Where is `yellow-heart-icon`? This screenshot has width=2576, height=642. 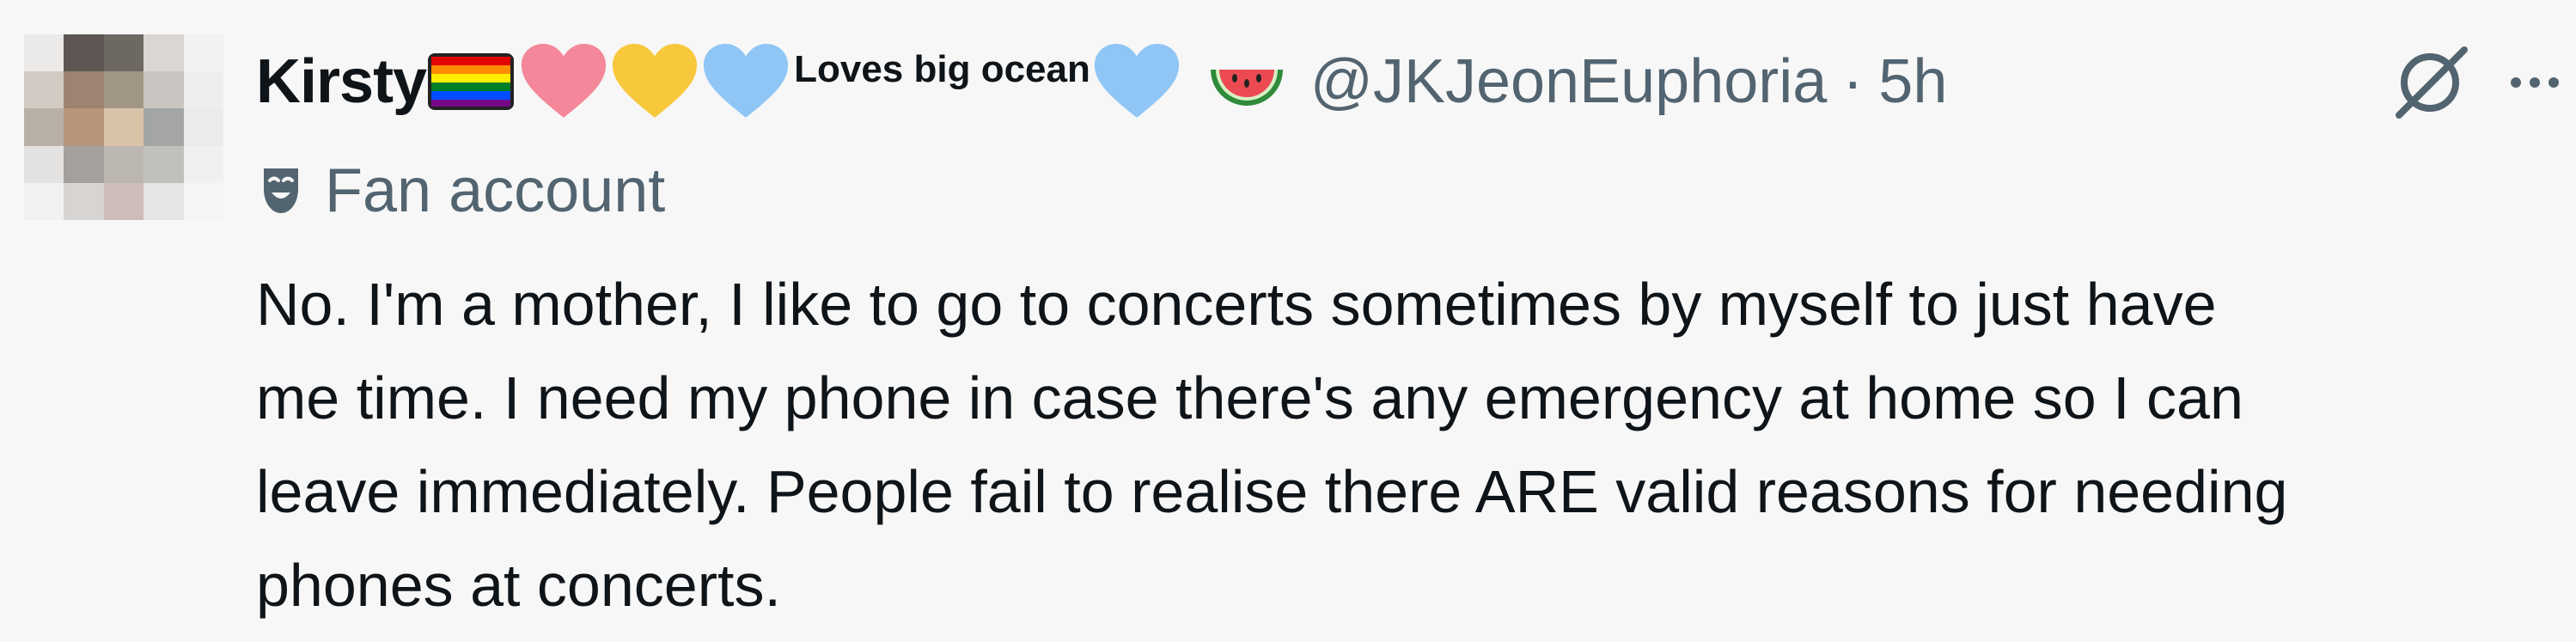
yellow-heart-icon is located at coordinates (655, 81).